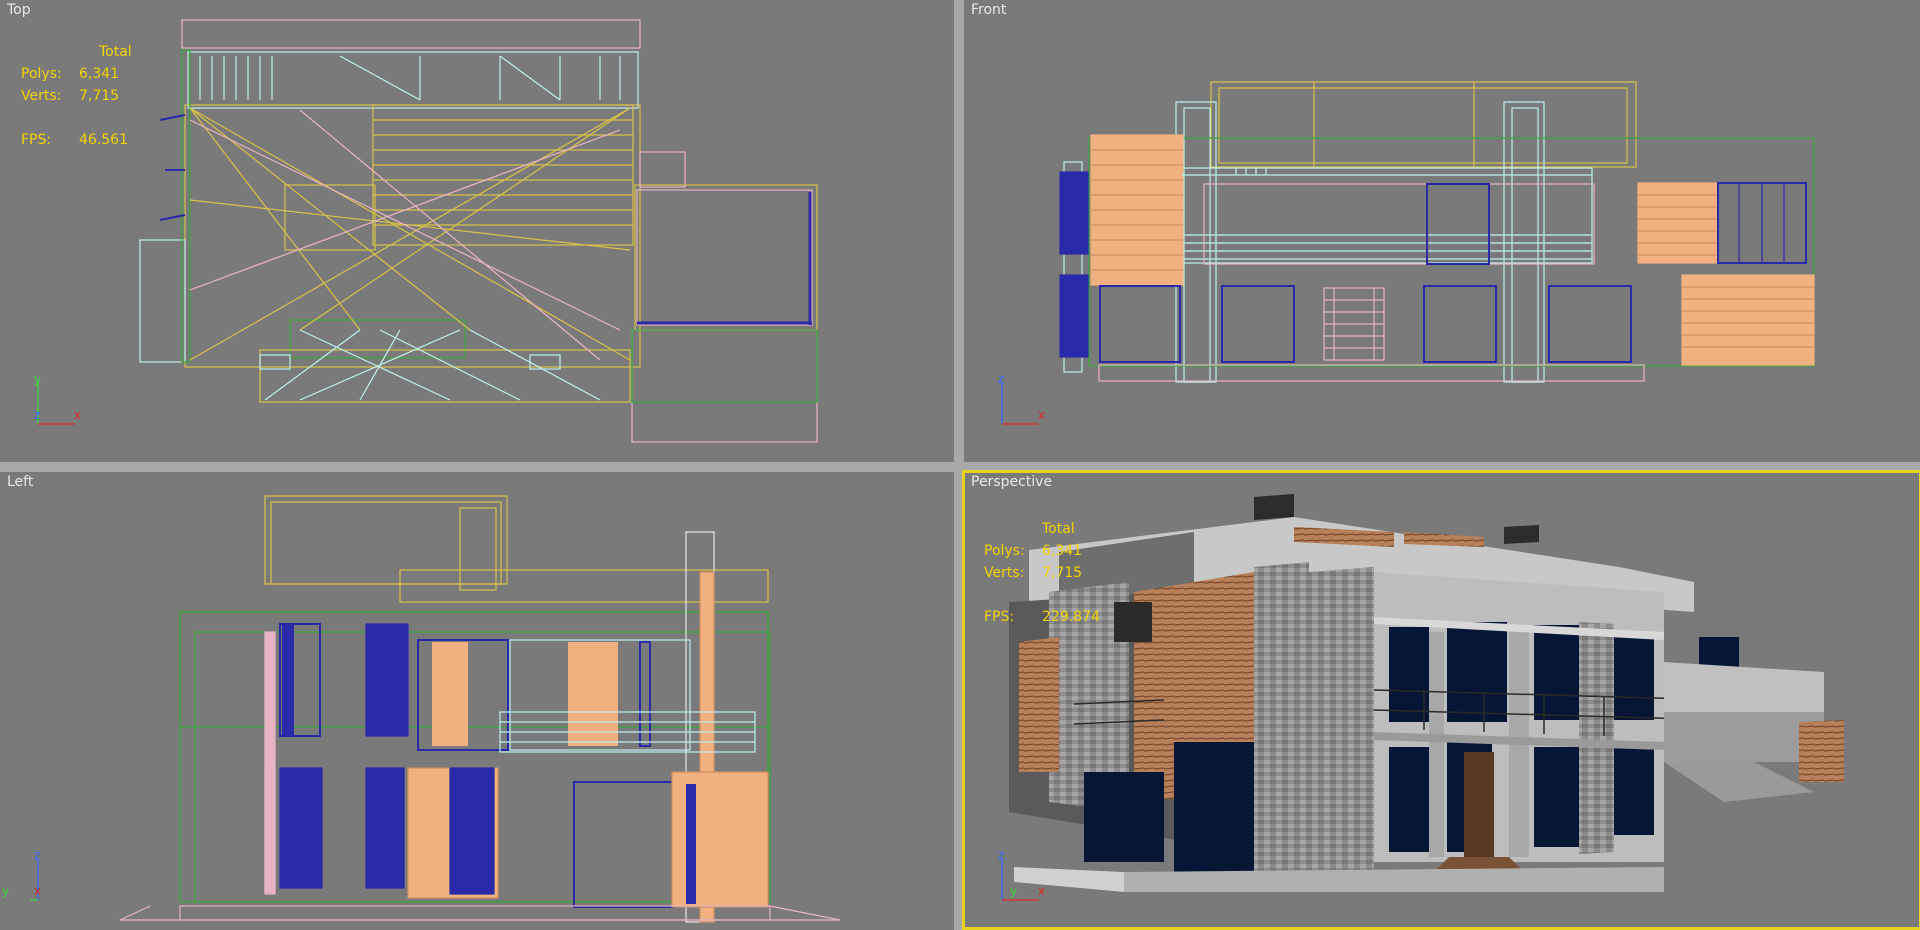 The image size is (1920, 930). I want to click on stats-fps-value: 46.561, so click(103, 140).